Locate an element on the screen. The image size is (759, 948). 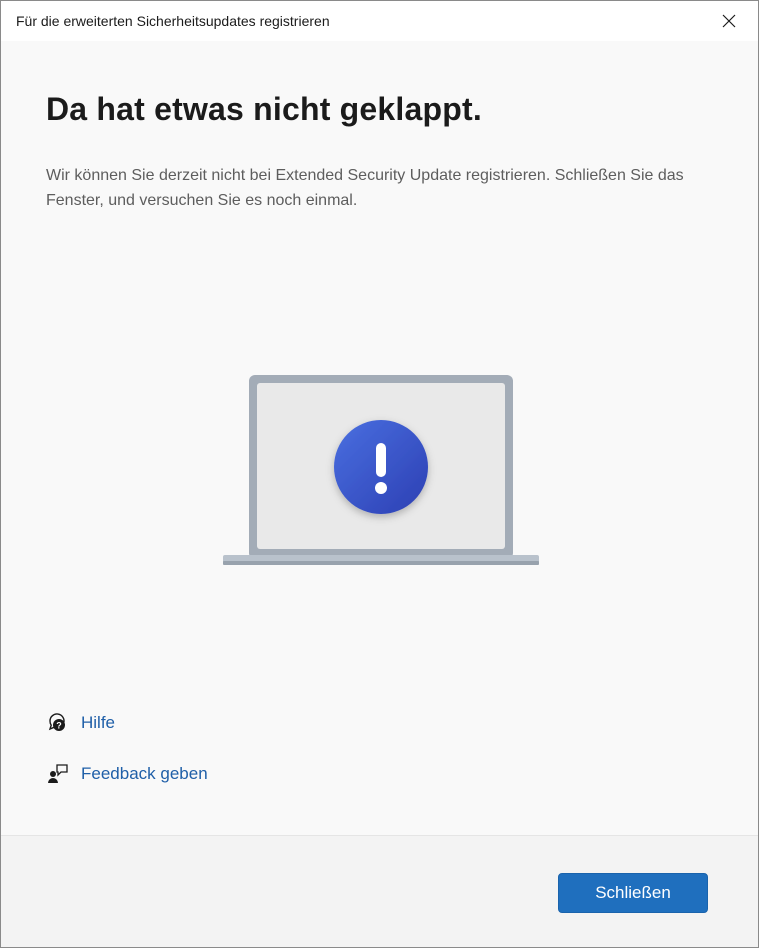
help-link: ? Hilfe is located at coordinates (80, 723).